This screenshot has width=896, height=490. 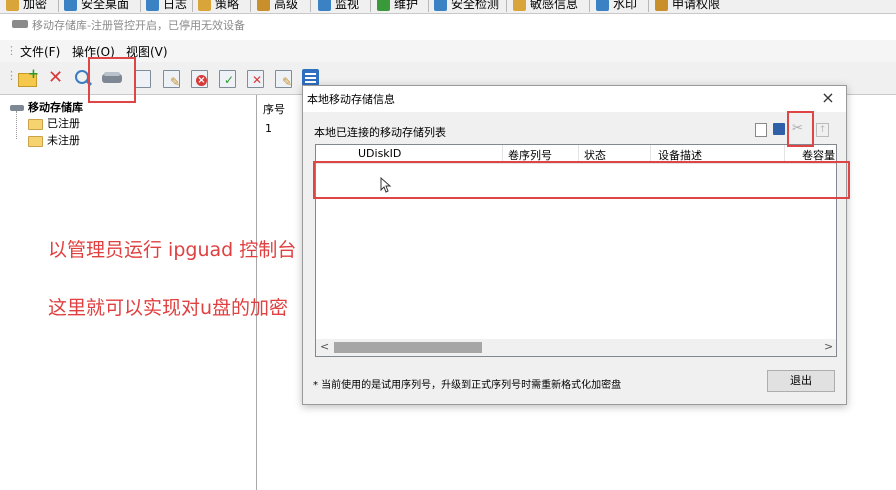 What do you see at coordinates (576, 347) in the screenshot?
I see `horizontal-scrollbar: < >` at bounding box center [576, 347].